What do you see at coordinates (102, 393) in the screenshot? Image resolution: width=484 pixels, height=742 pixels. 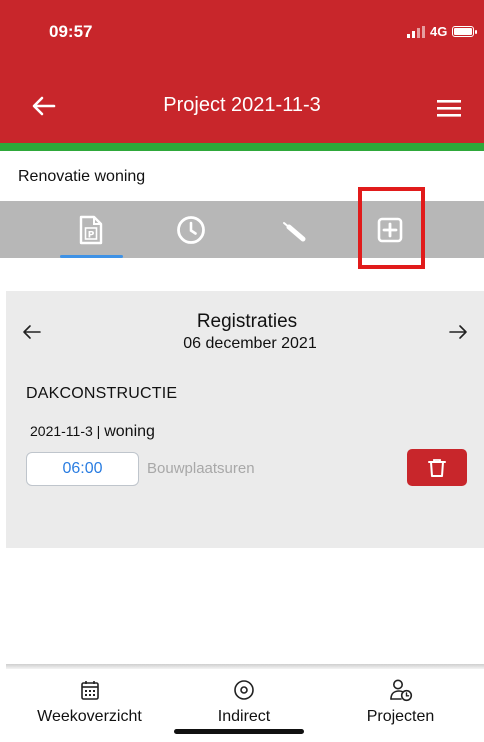 I see `activity-group-title: DAKCONSTRUCTIE` at bounding box center [102, 393].